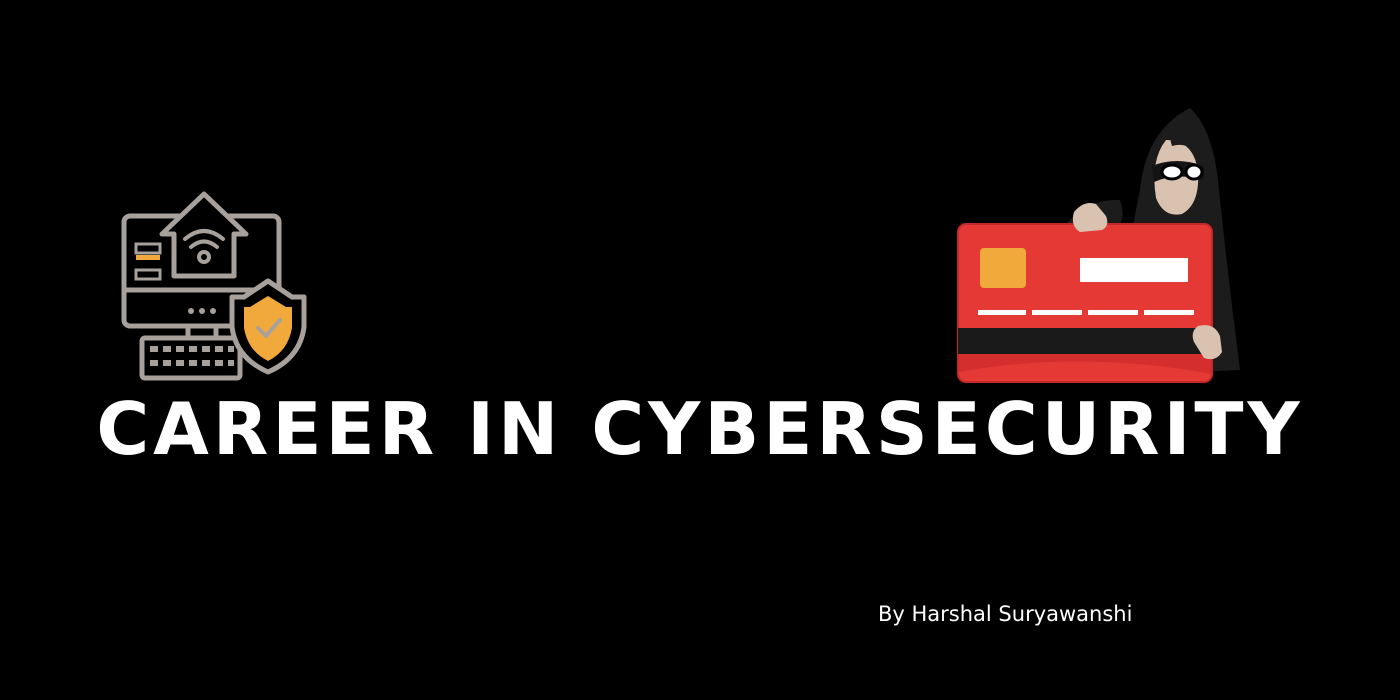  I want to click on computer-security-icon, so click(214, 286).